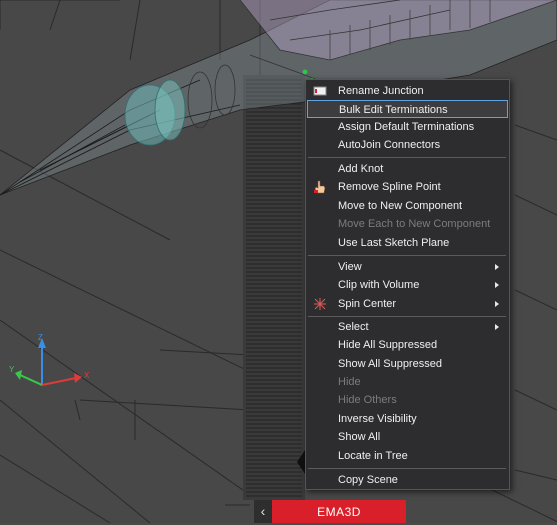 The width and height of the screenshot is (557, 525). I want to click on menu-item-label: Clip with Volume, so click(379, 285).